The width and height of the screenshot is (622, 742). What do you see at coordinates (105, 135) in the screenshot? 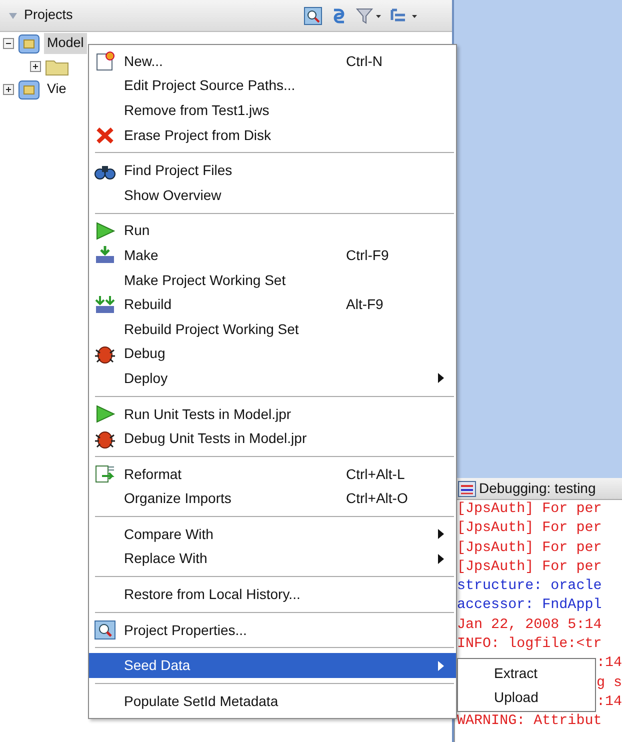
I see `cross-icon` at bounding box center [105, 135].